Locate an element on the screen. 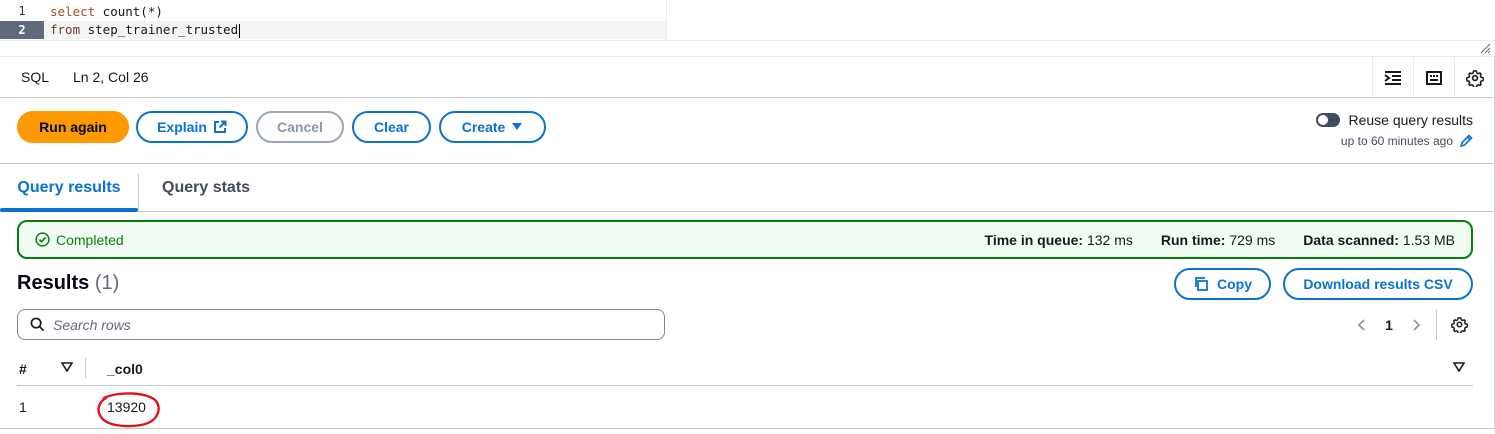  next-page-icon is located at coordinates (1416, 325).